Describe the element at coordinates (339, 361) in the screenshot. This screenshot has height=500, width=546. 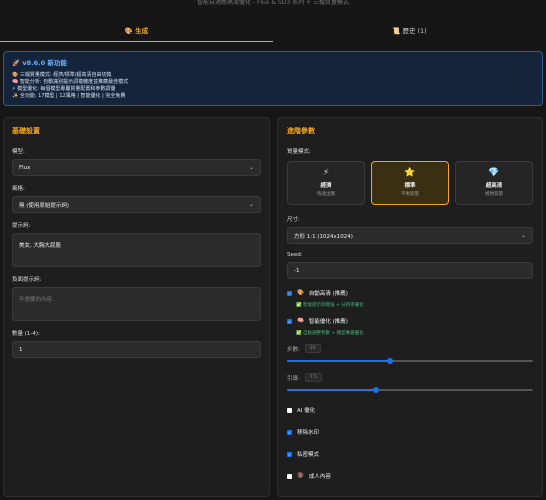
I see `steps-slider-fill` at that location.